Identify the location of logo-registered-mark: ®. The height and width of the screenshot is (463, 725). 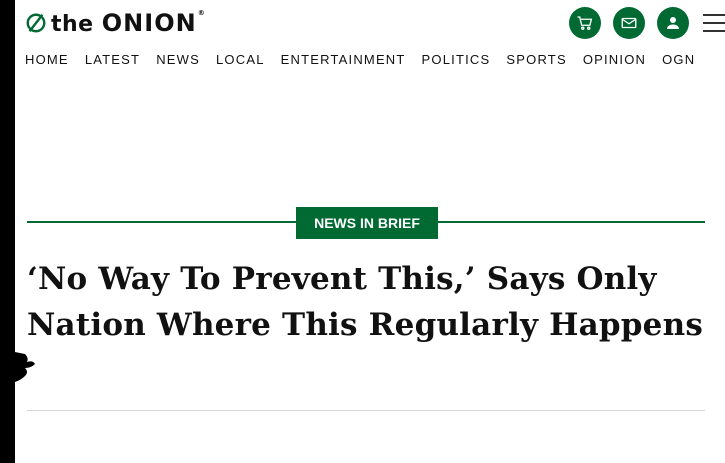
(201, 13).